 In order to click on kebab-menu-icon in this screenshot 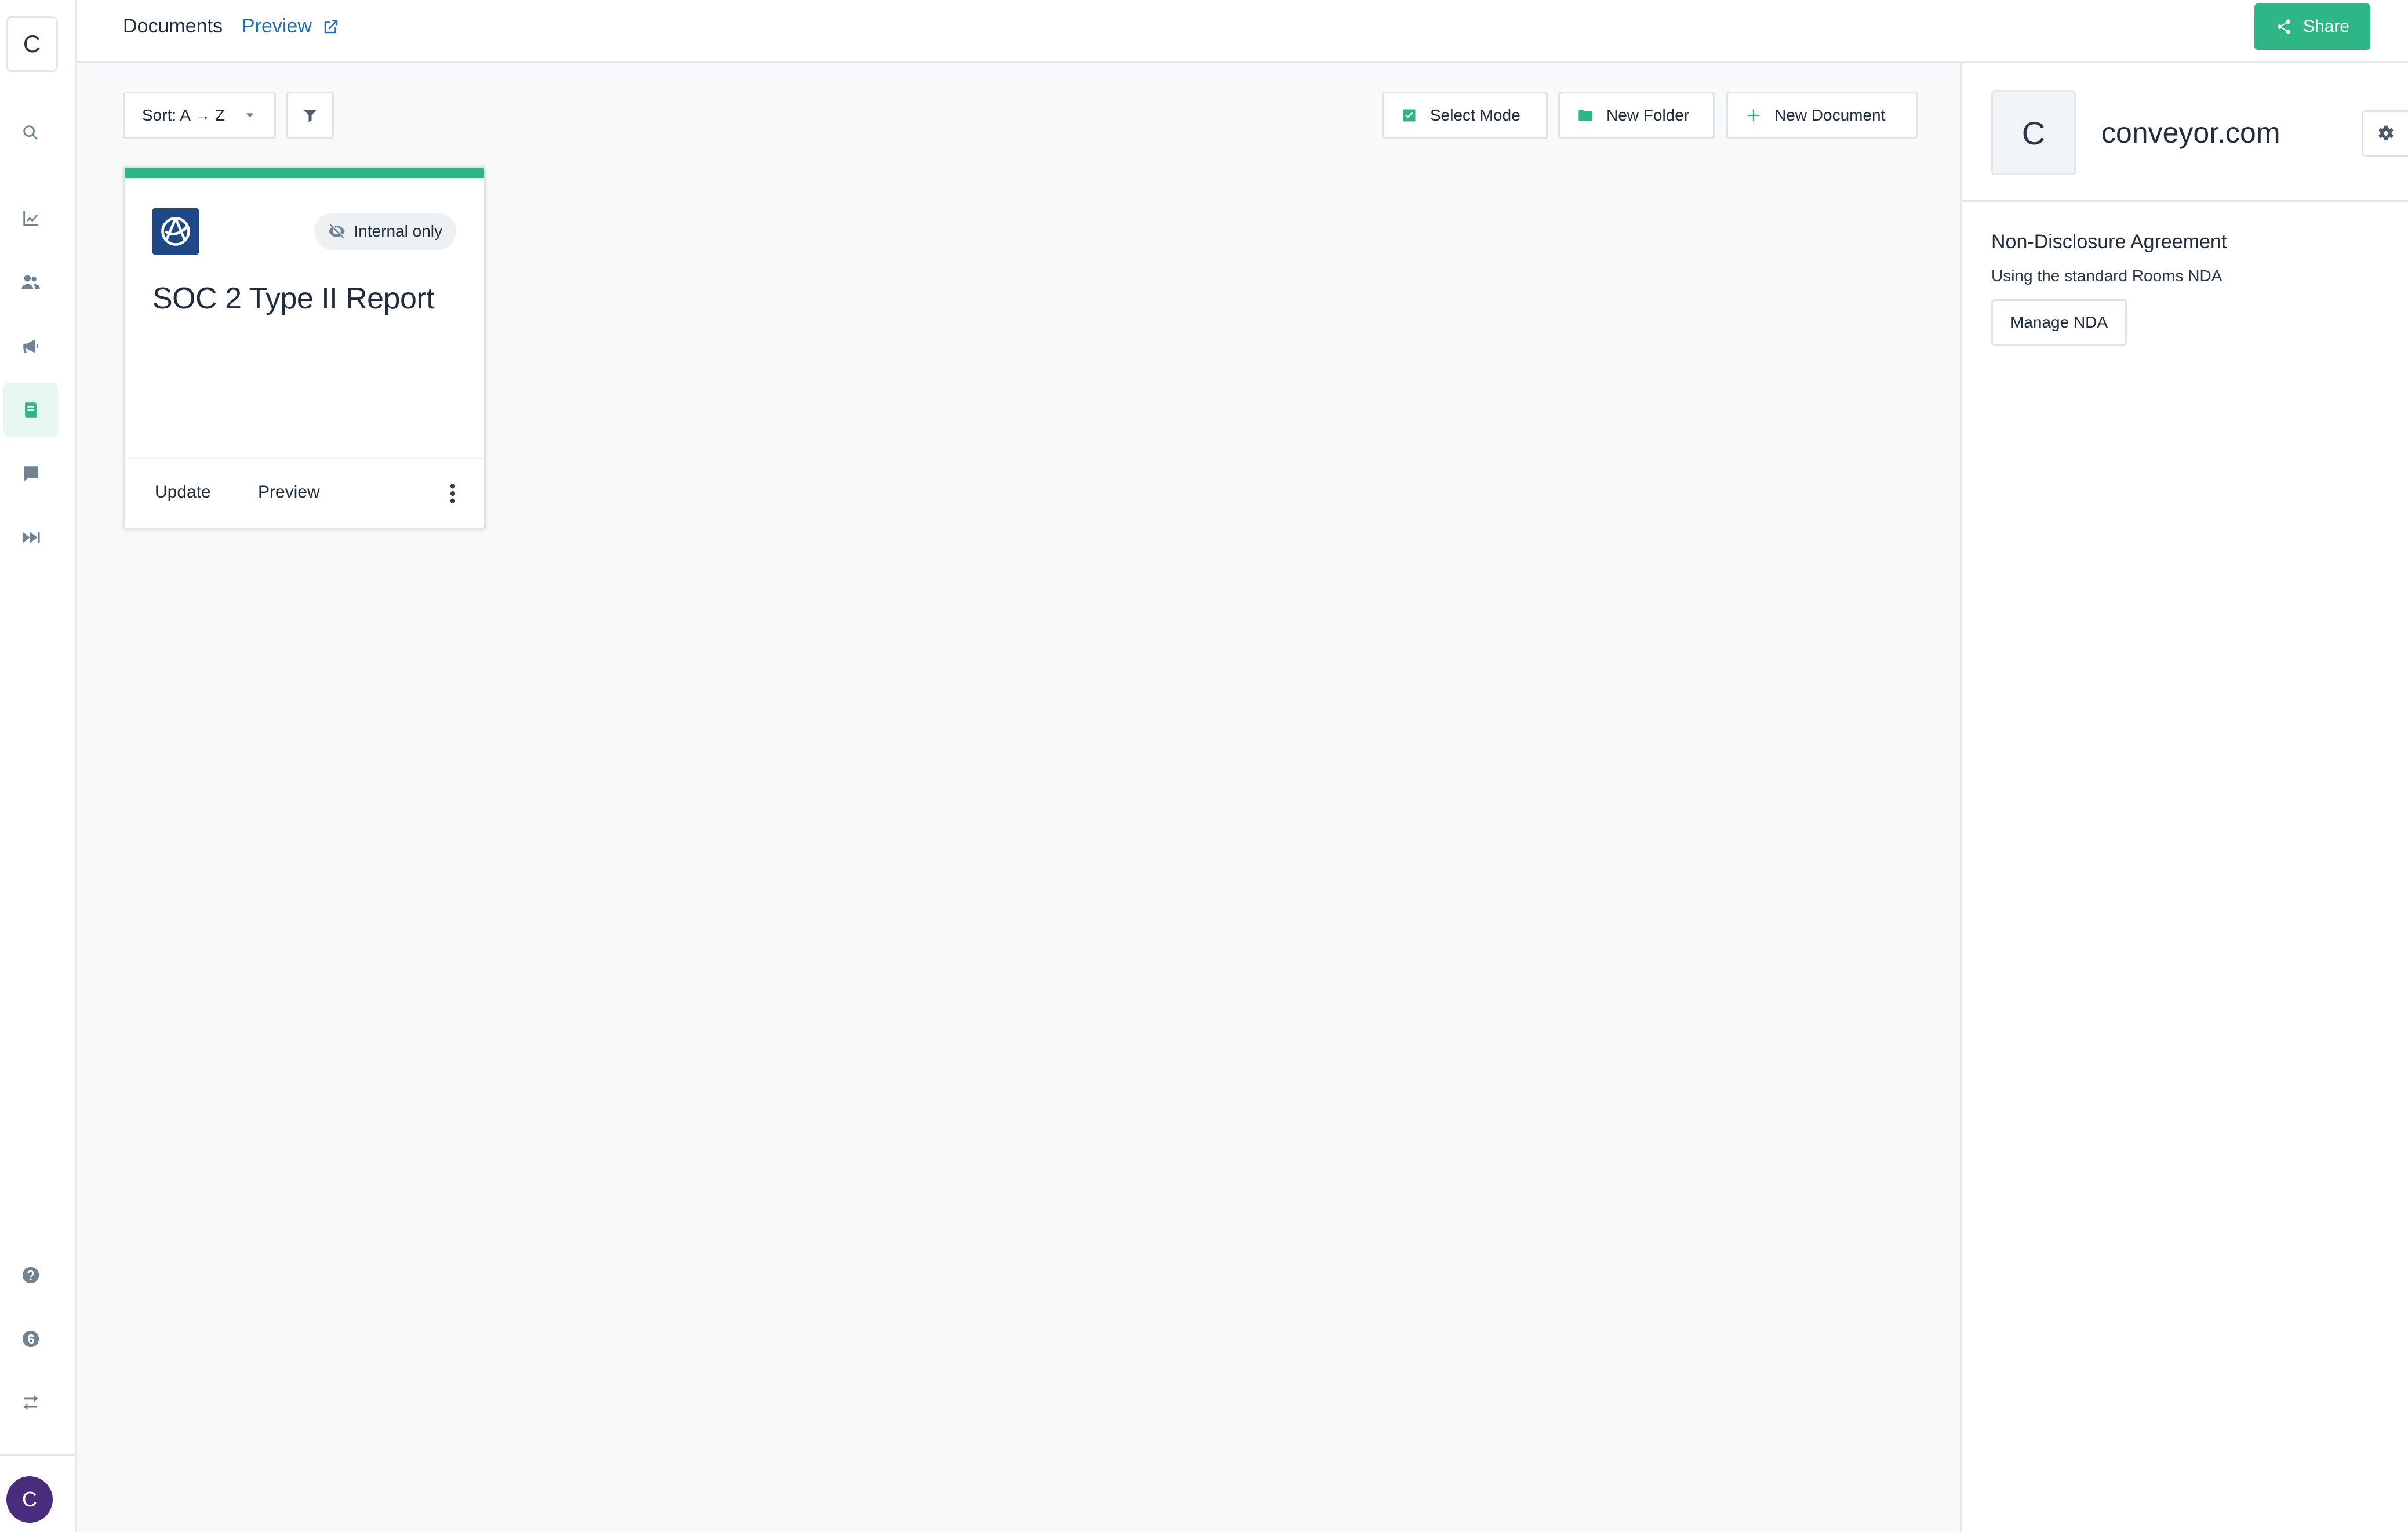, I will do `click(453, 493)`.